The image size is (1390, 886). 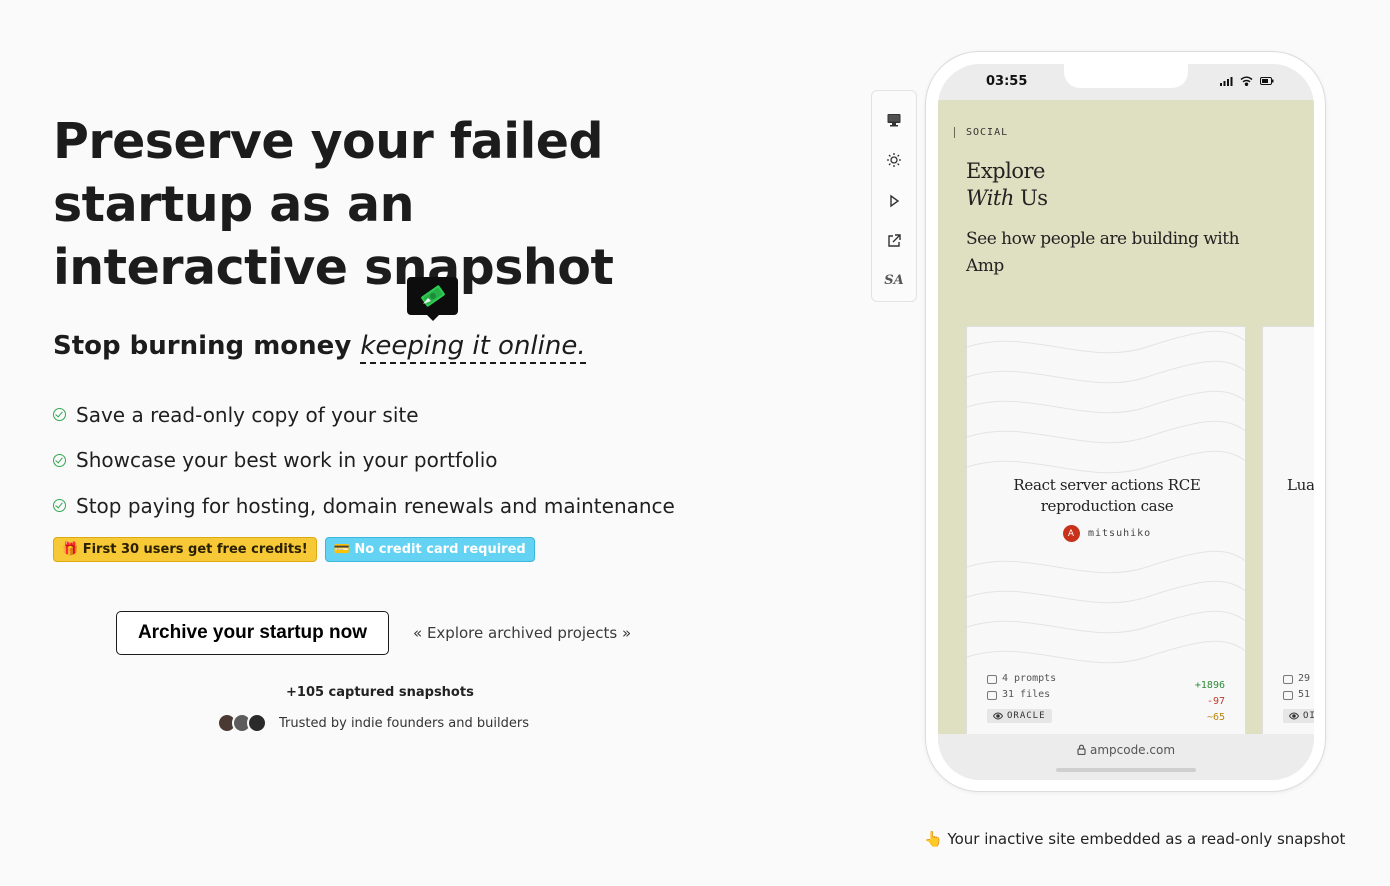 I want to click on wifi-icon, so click(x=1246, y=81).